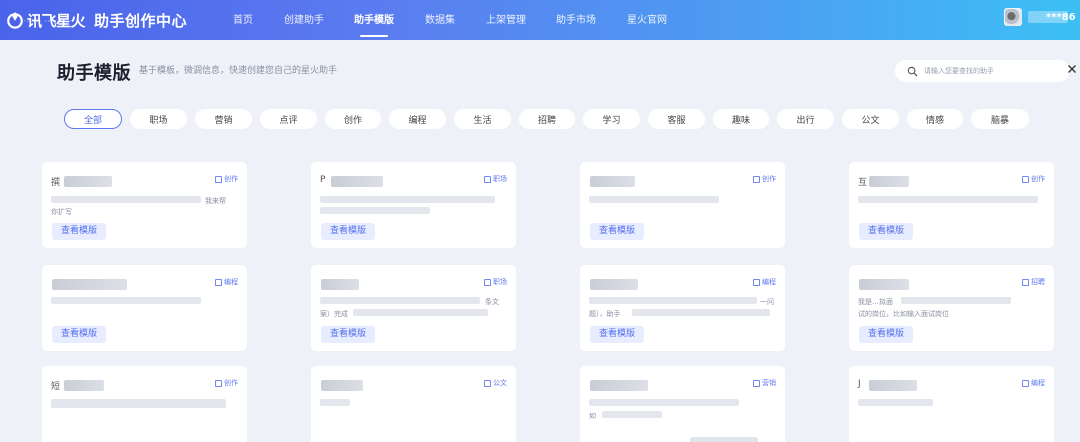  What do you see at coordinates (951, 404) in the screenshot?
I see `template-card: J 编程` at bounding box center [951, 404].